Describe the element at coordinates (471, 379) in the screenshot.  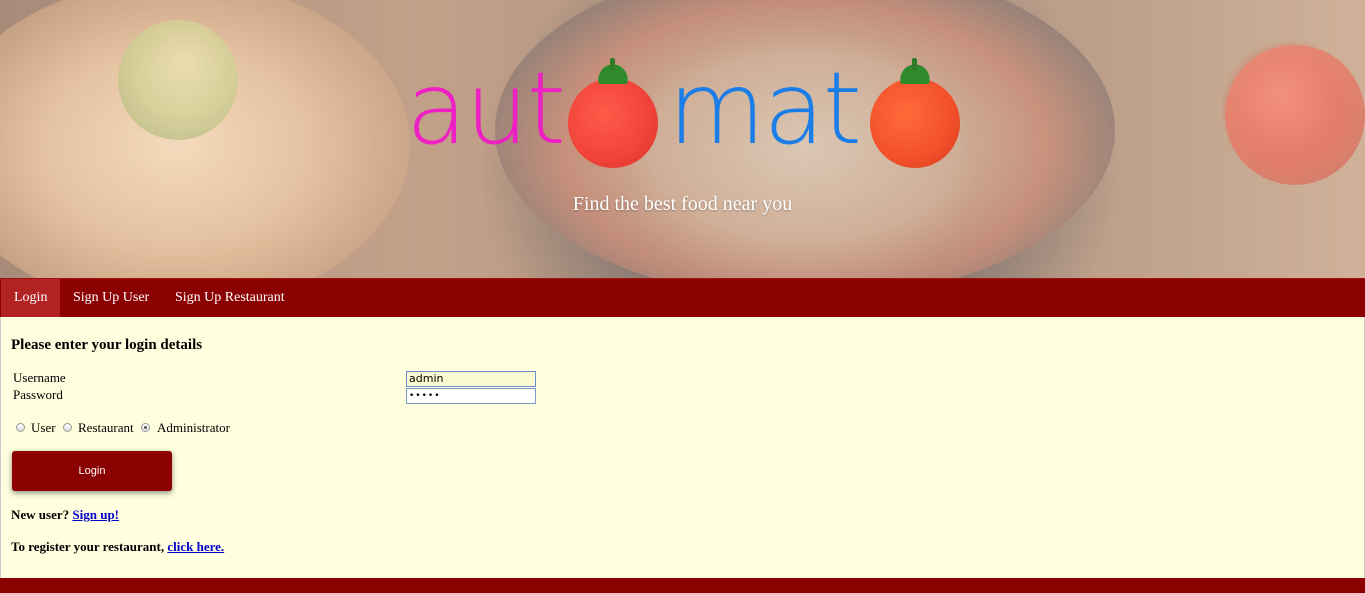
I see `username-field: admin` at that location.